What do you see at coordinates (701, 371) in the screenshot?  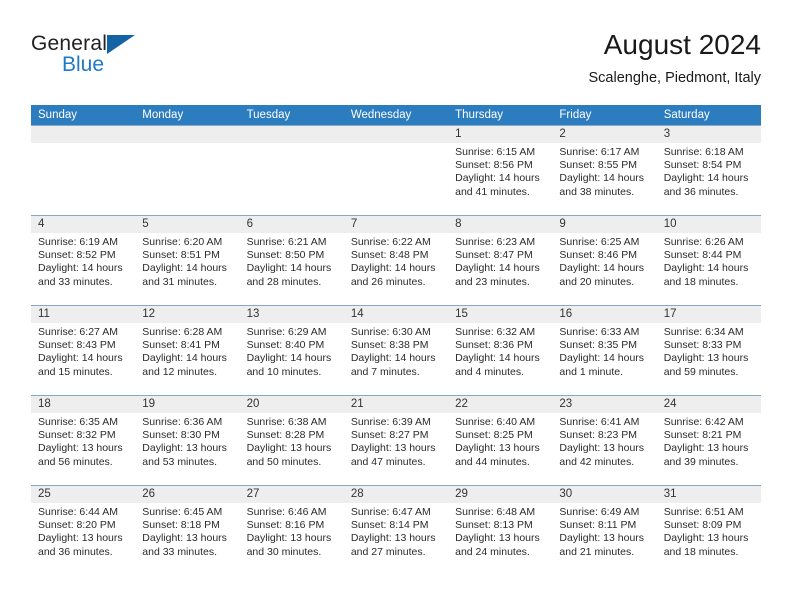 I see `daylight-text-line2: and 59 minutes.` at bounding box center [701, 371].